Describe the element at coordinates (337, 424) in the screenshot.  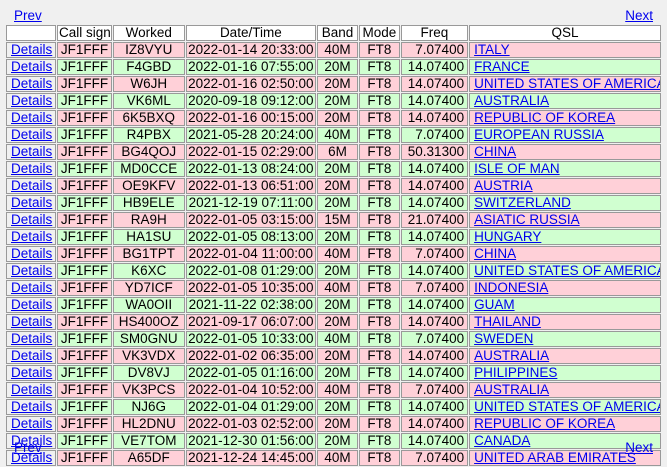
I see `band-cell: 20M` at that location.